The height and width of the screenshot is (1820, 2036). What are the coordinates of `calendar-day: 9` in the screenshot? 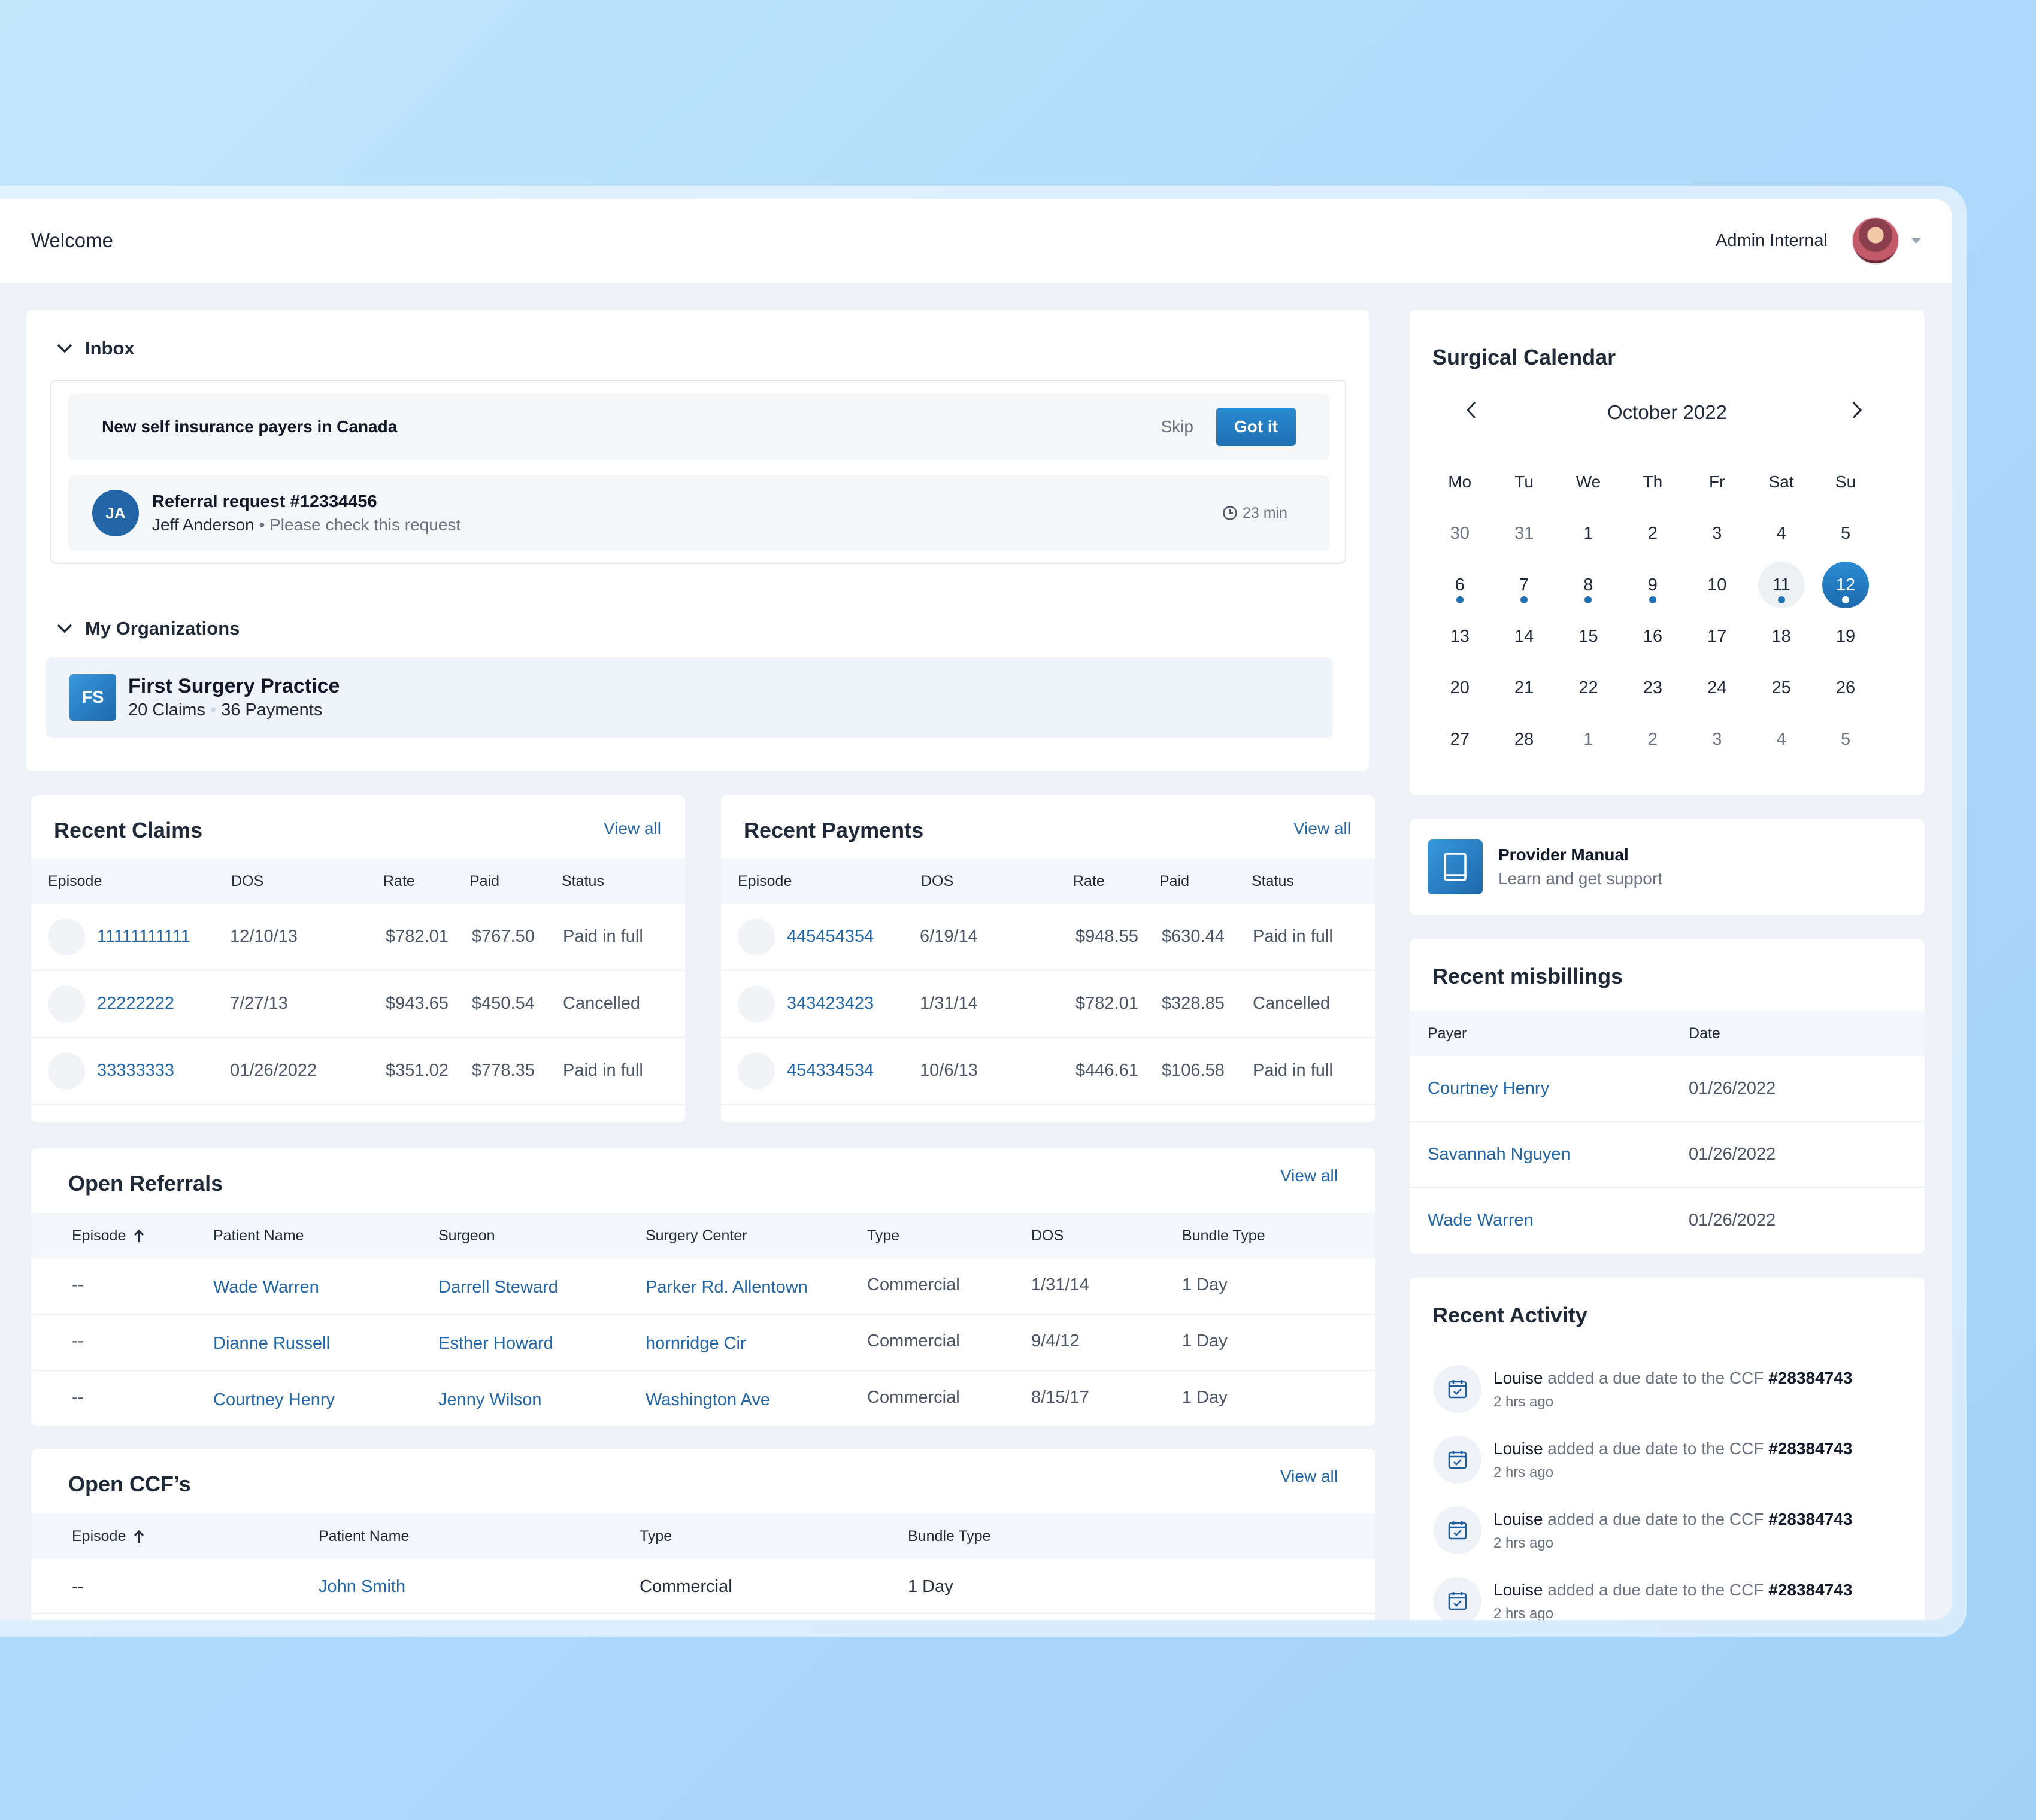 It's located at (1652, 585).